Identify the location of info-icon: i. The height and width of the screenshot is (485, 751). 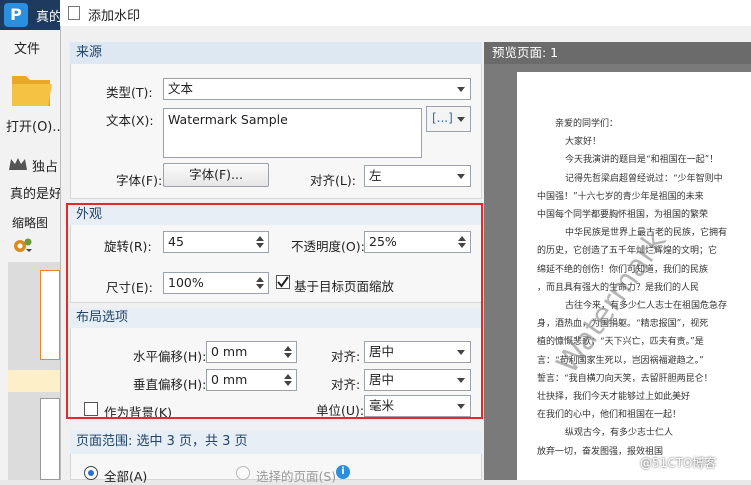
(343, 472).